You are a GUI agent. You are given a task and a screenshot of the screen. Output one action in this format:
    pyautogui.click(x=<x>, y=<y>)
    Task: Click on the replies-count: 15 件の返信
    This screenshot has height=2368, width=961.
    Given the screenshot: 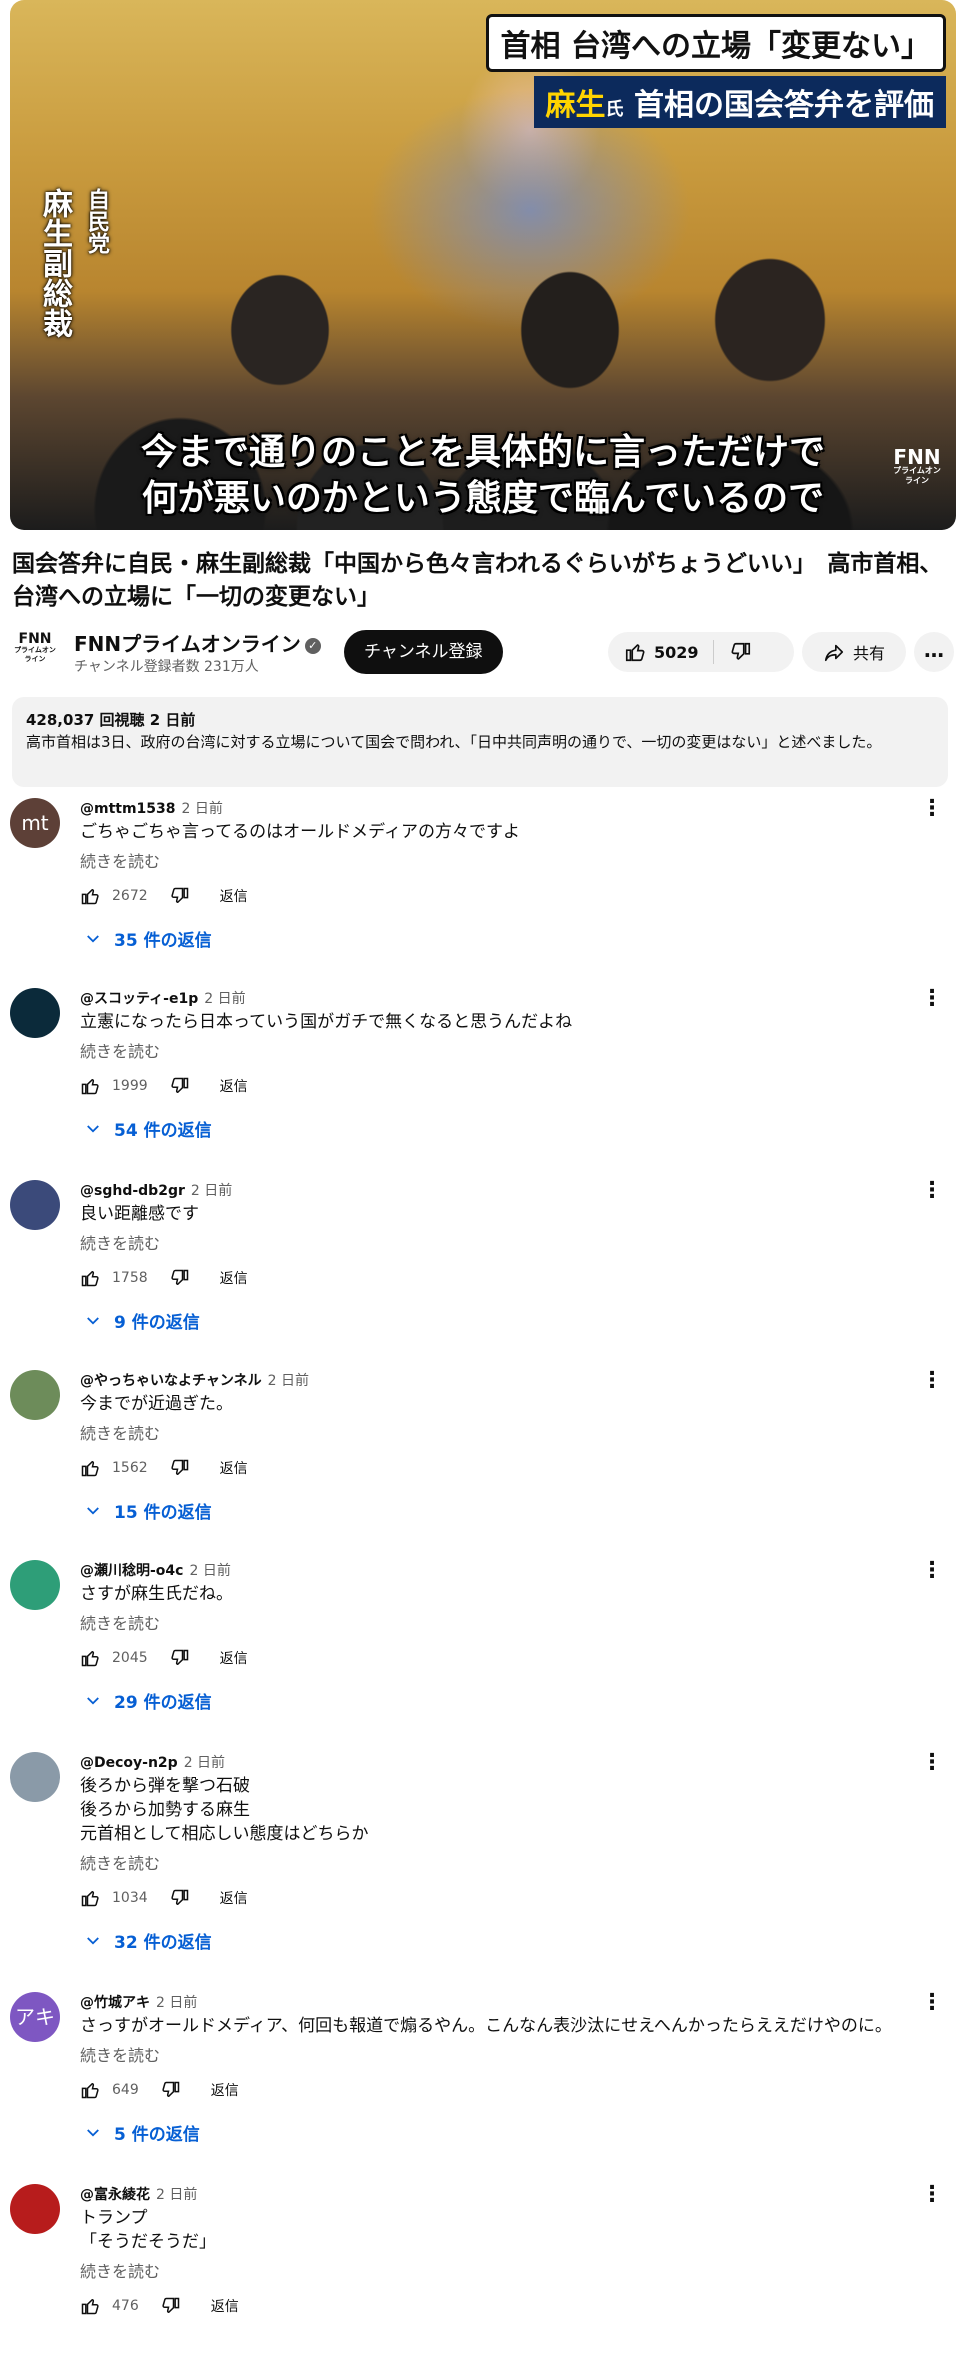 What is the action you would take?
    pyautogui.click(x=163, y=1513)
    